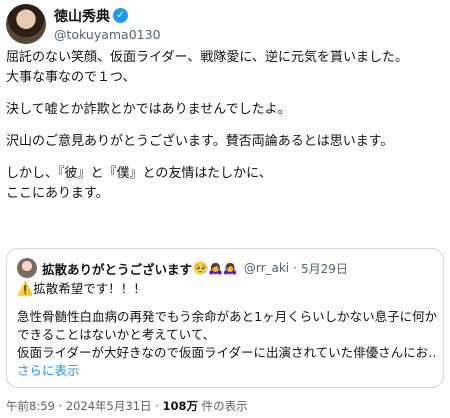  I want to click on name-row: 徳山秀典 ✓, so click(107, 16).